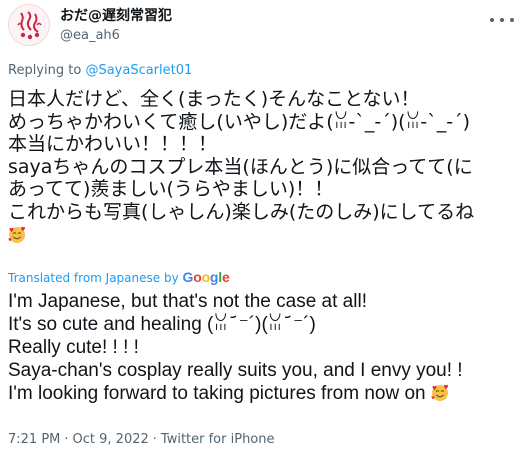  I want to click on tweet-text-line: あってて)羨ましい(うらやましい)！！, so click(171, 189).